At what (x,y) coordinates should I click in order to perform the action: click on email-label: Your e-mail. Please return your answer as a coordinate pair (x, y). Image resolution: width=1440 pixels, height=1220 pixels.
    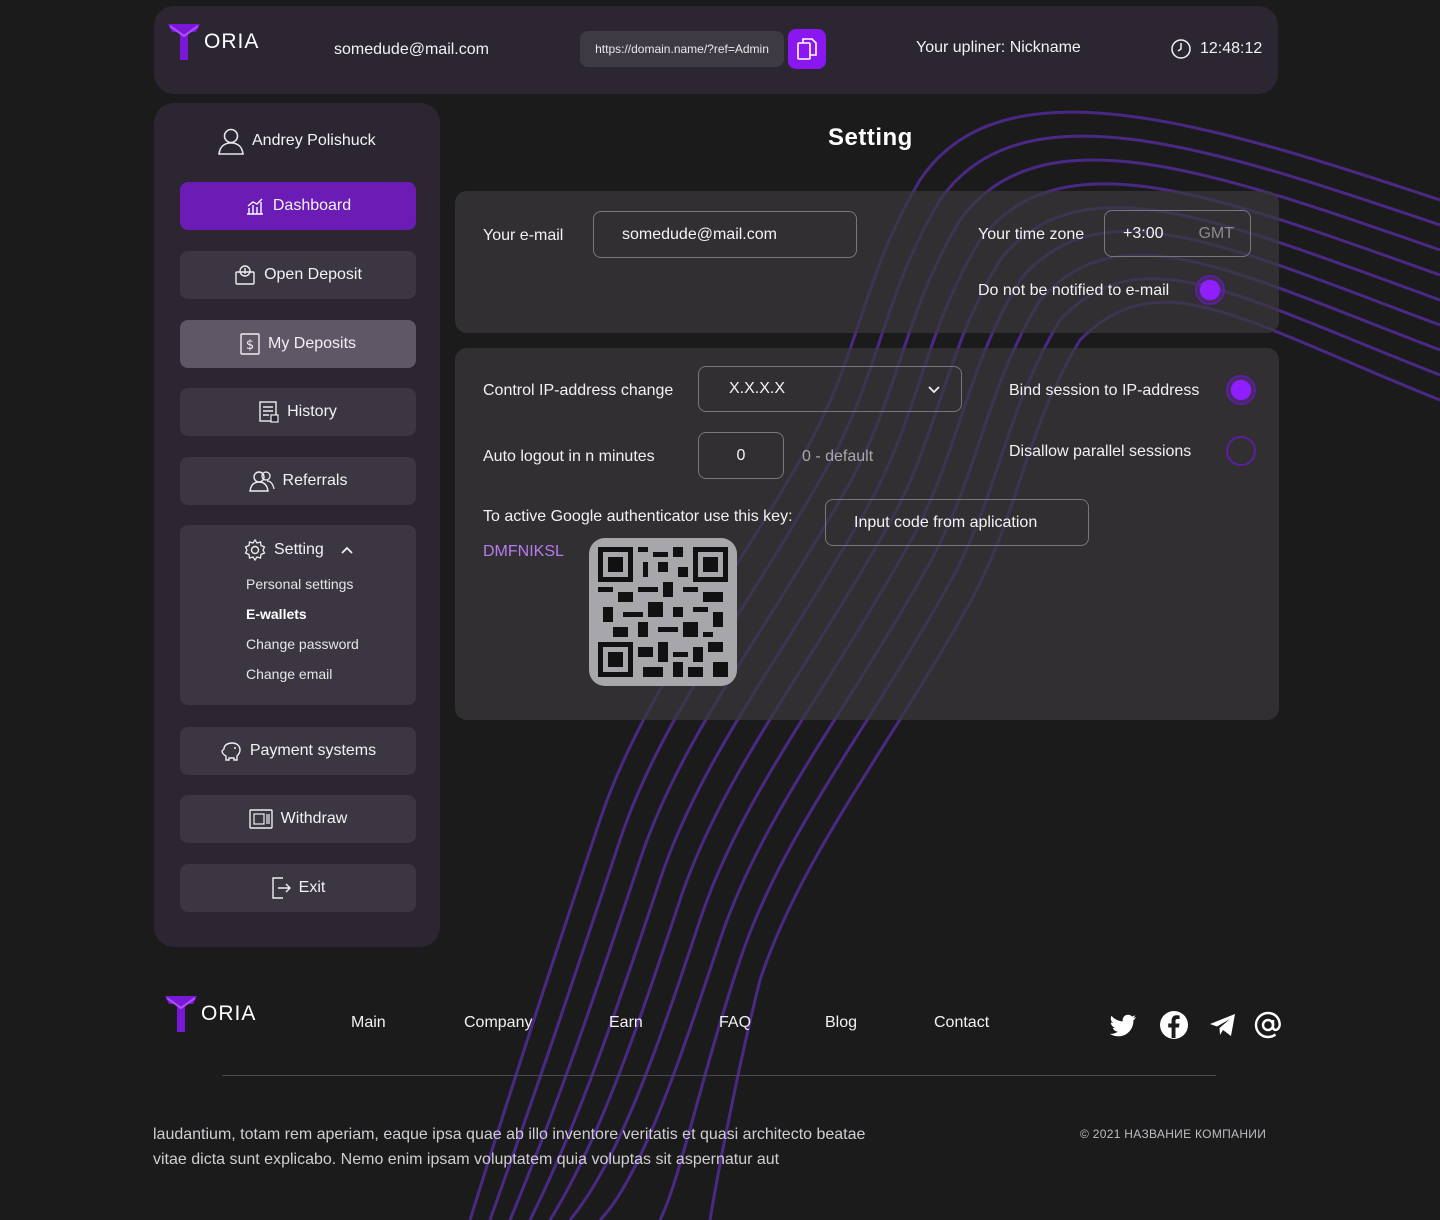
    Looking at the image, I should click on (523, 235).